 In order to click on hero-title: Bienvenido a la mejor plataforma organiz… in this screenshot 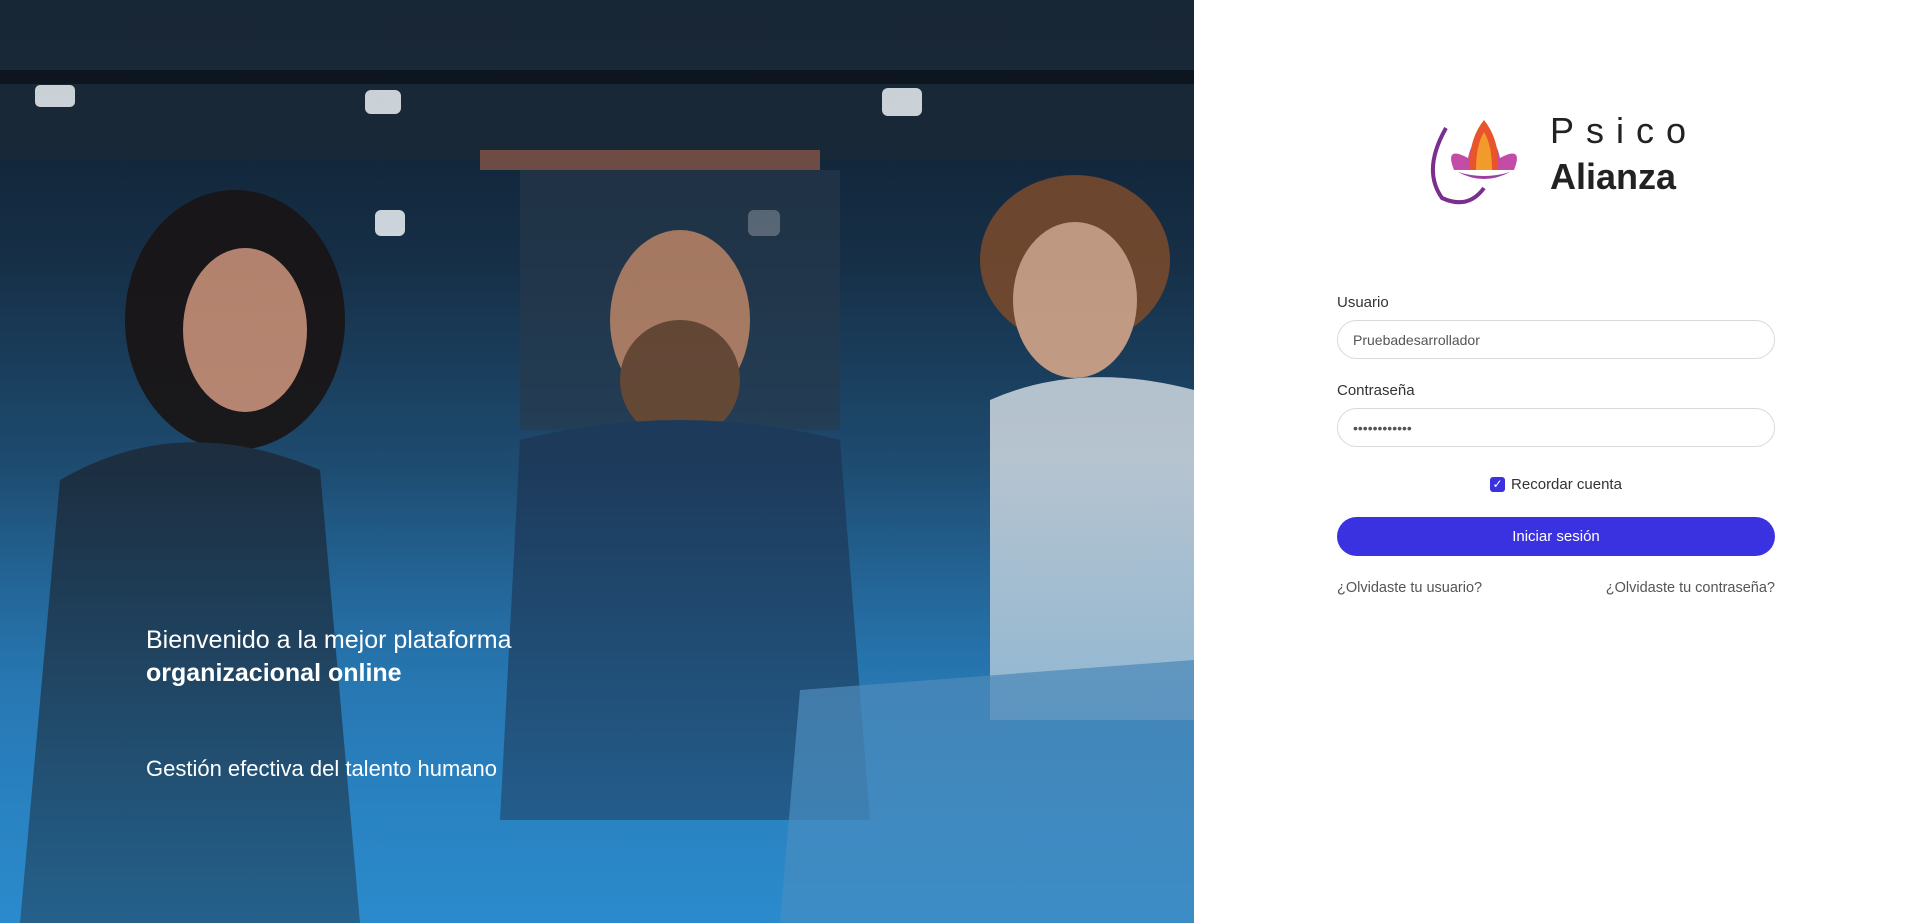, I will do `click(328, 657)`.